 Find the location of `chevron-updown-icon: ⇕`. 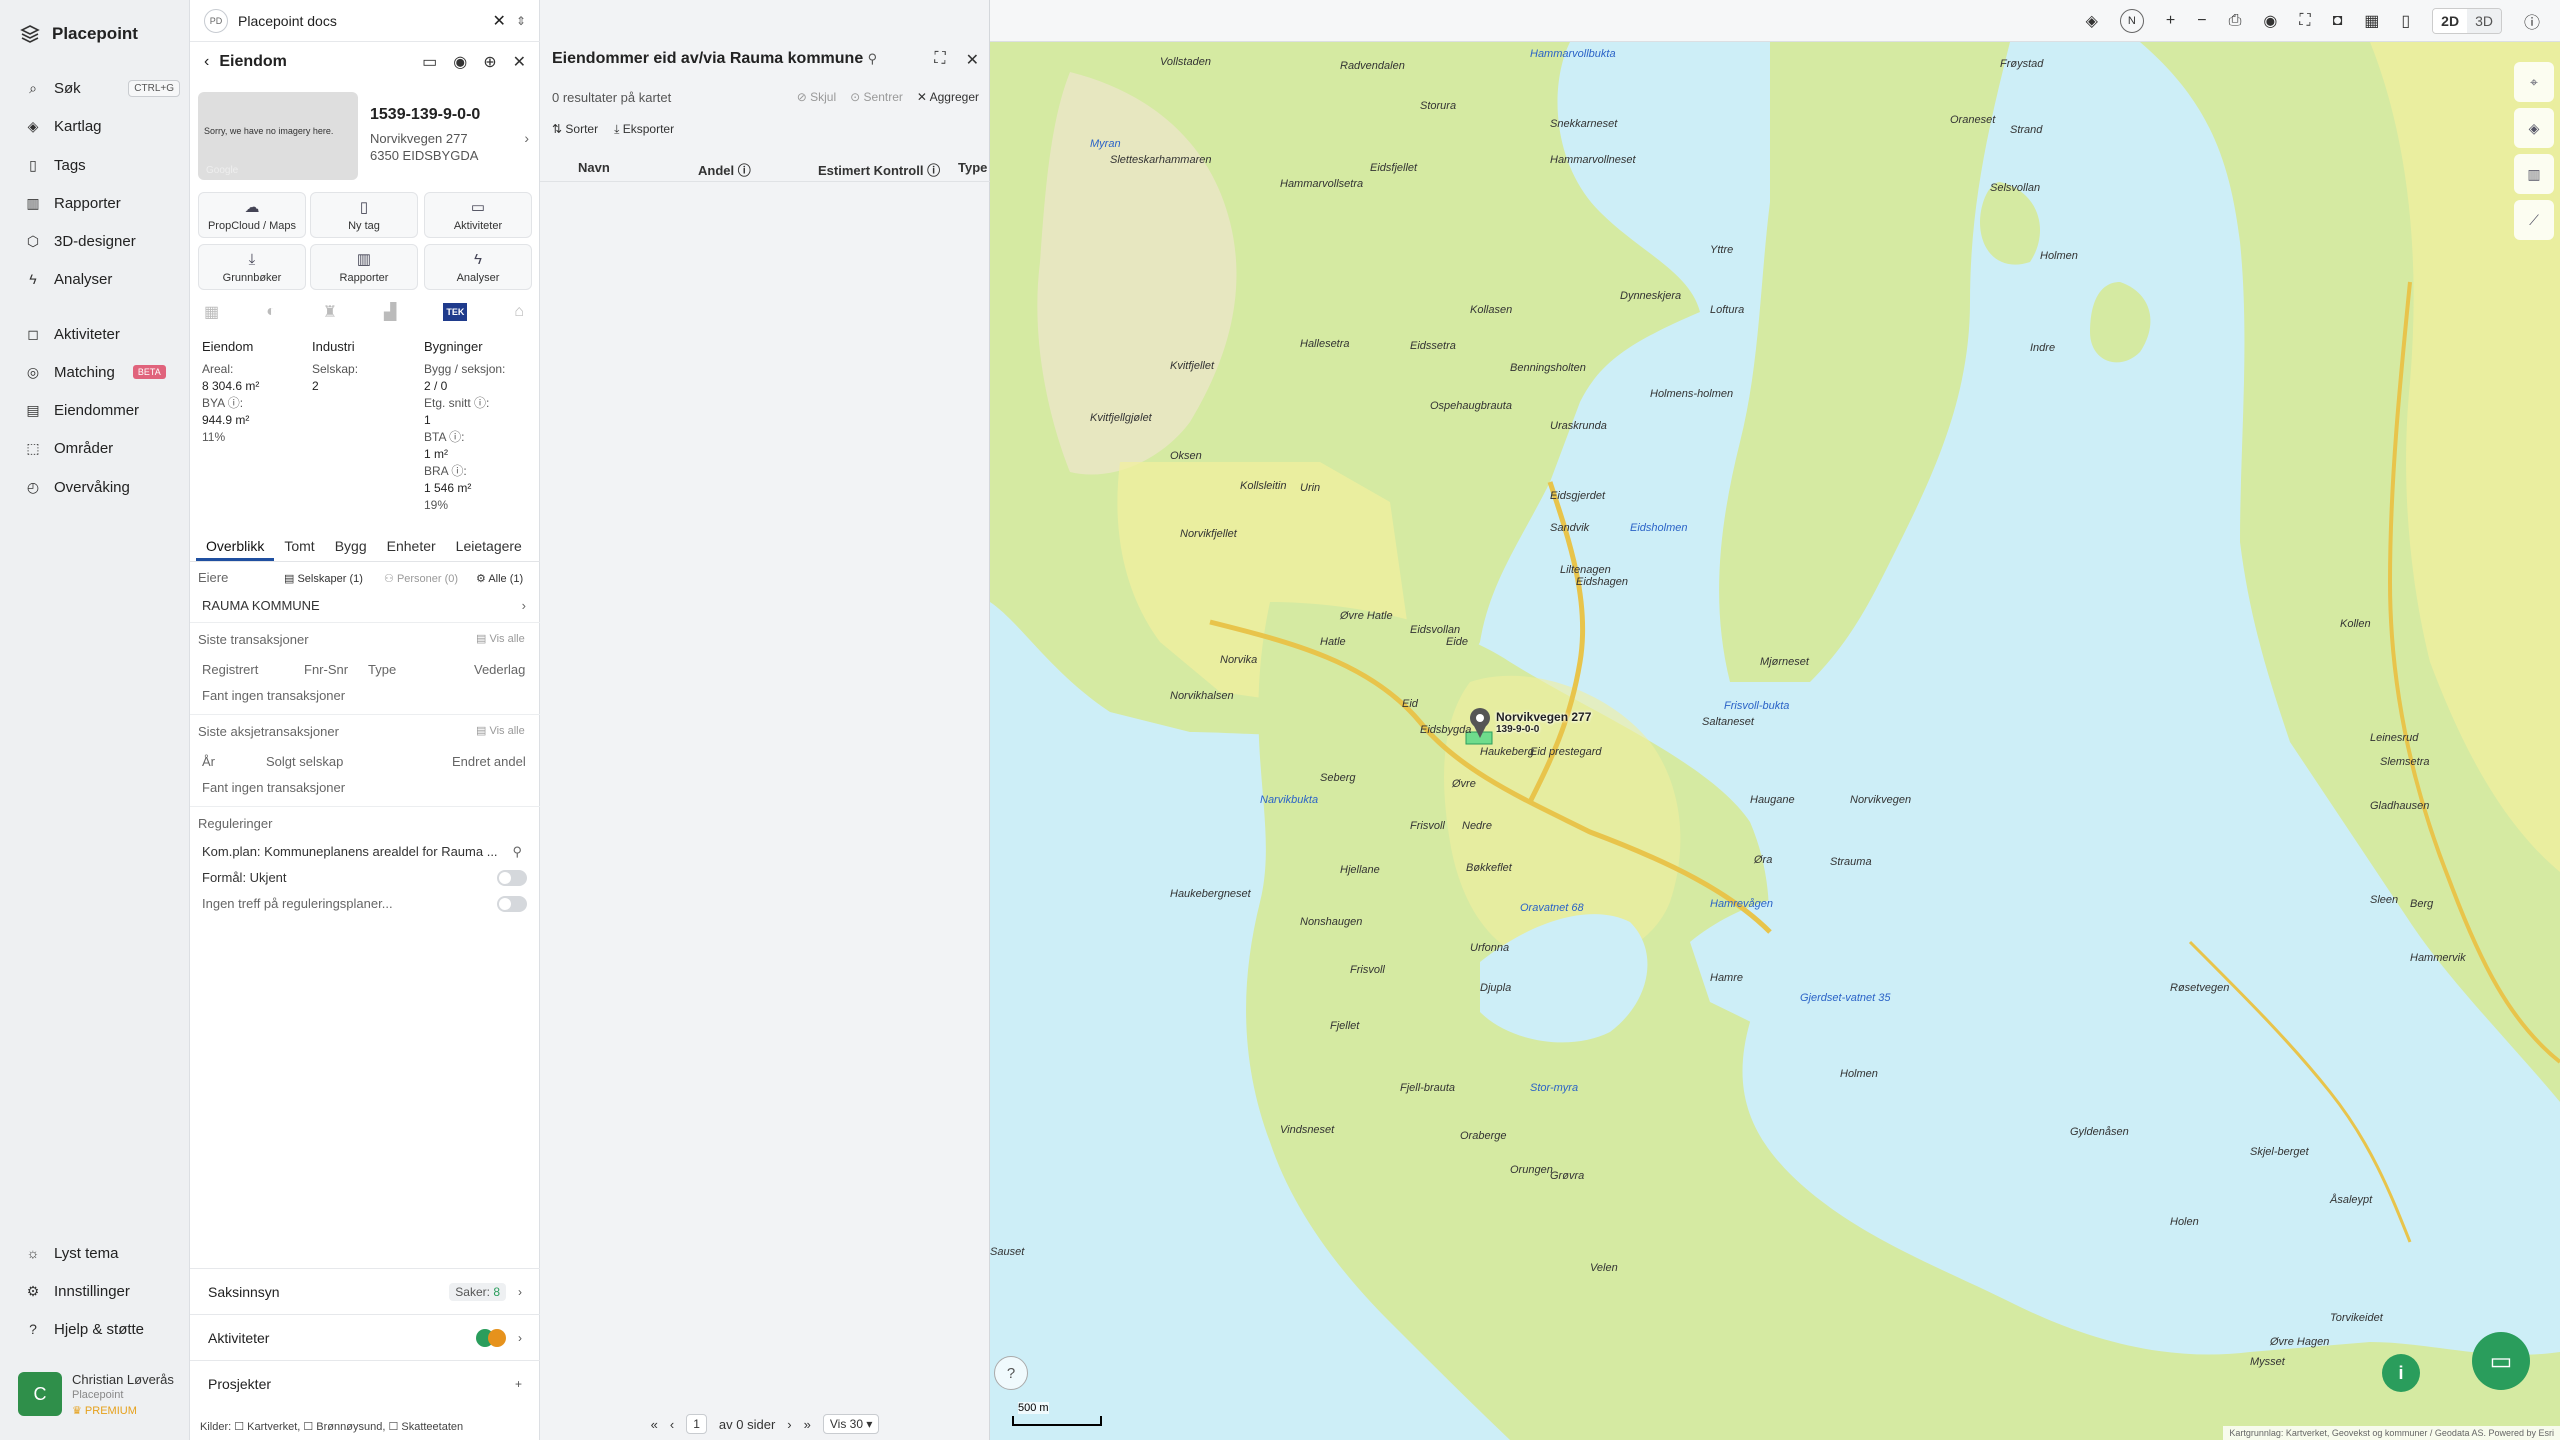

chevron-updown-icon: ⇕ is located at coordinates (521, 21).